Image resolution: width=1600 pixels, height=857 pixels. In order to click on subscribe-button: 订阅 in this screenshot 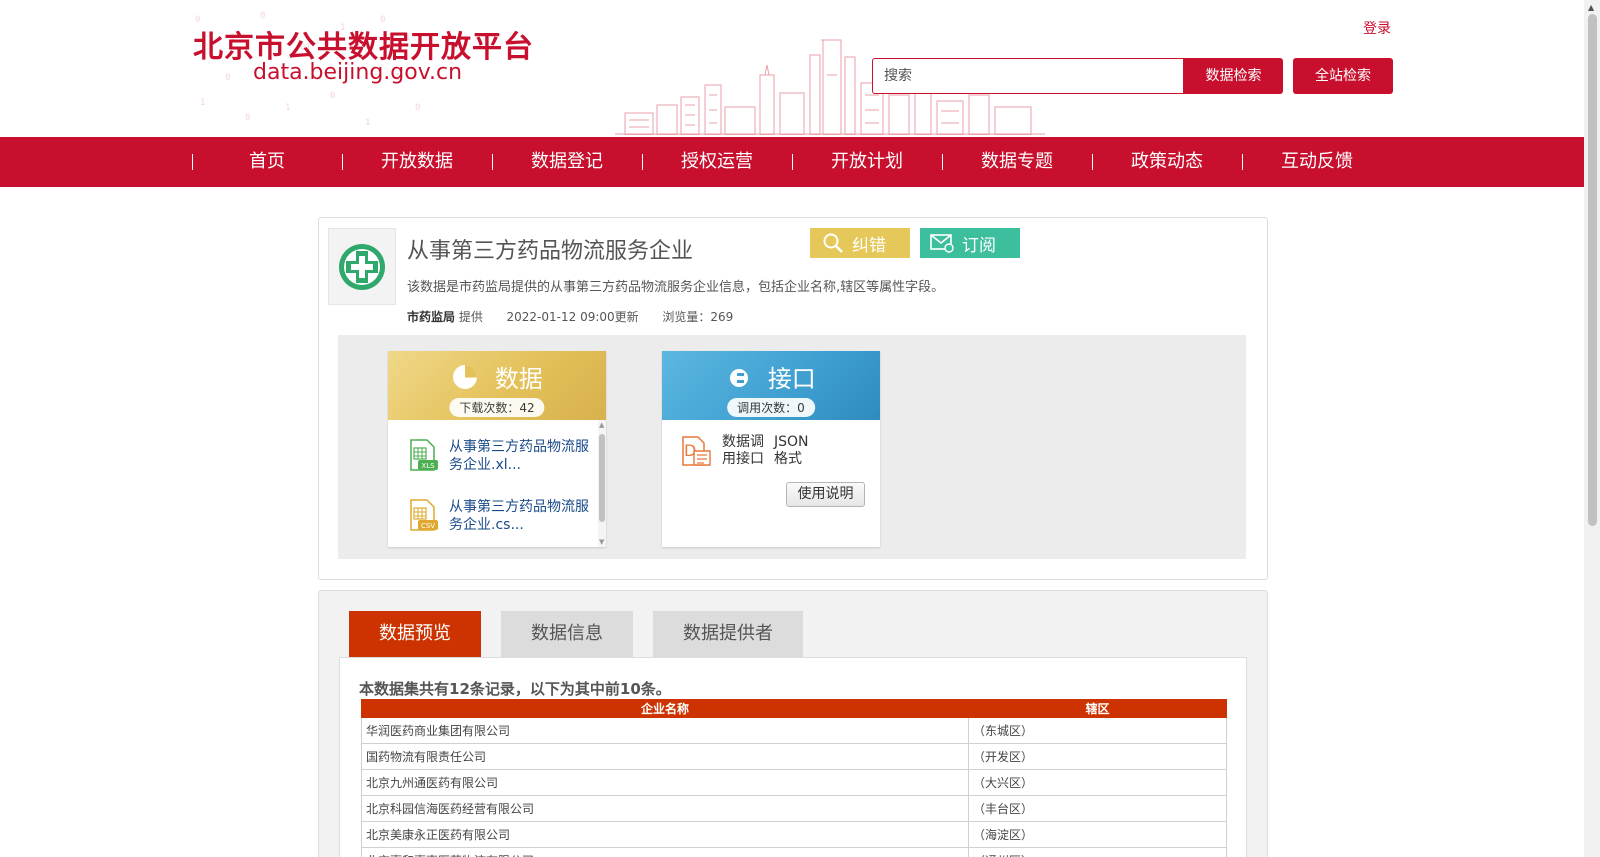, I will do `click(970, 243)`.